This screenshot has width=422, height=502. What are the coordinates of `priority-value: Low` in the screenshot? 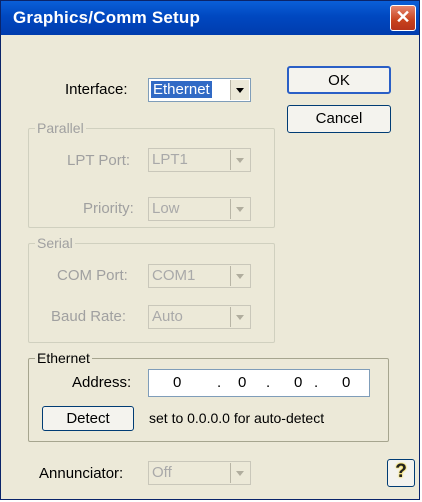 It's located at (166, 208).